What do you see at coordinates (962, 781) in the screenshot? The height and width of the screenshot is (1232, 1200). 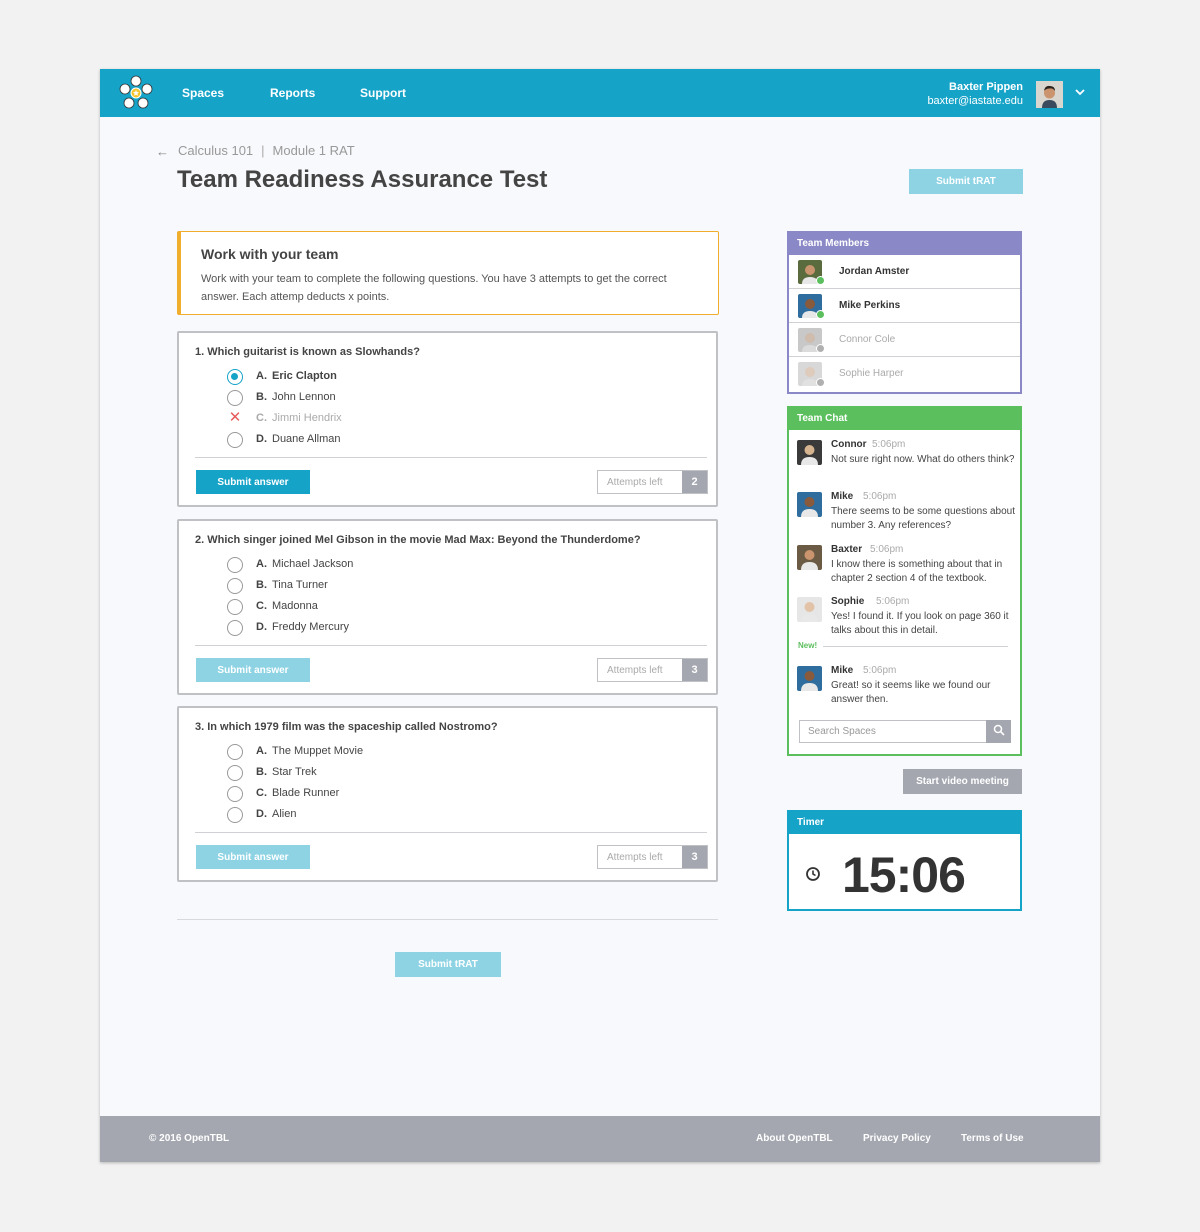 I see `start-video-meeting-button: Start video meeting` at bounding box center [962, 781].